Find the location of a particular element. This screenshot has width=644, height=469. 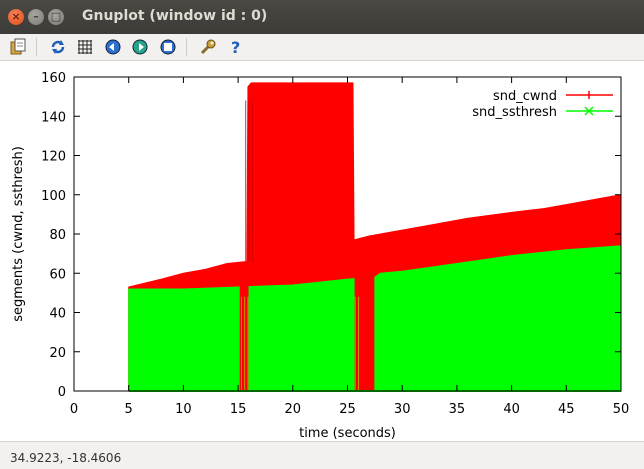

replot-icon is located at coordinates (58, 47).